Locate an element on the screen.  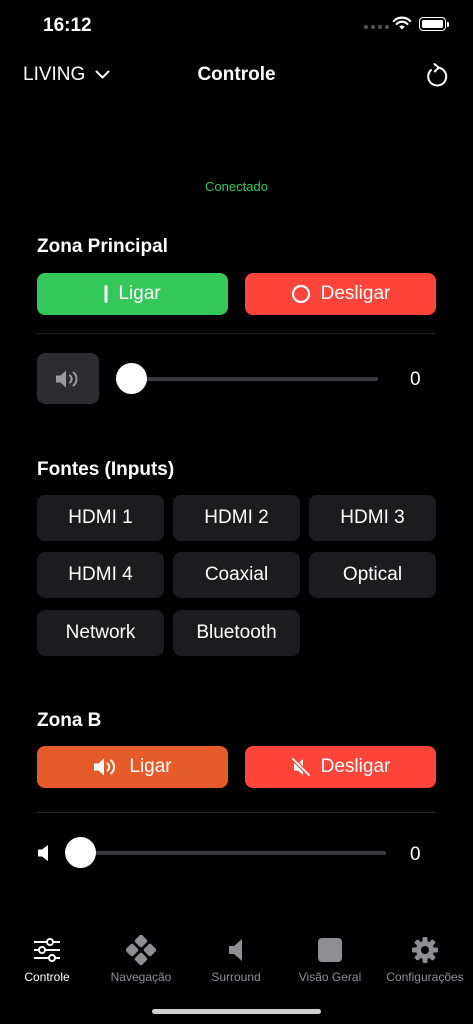
zona-principal-mute-button is located at coordinates (68, 378).